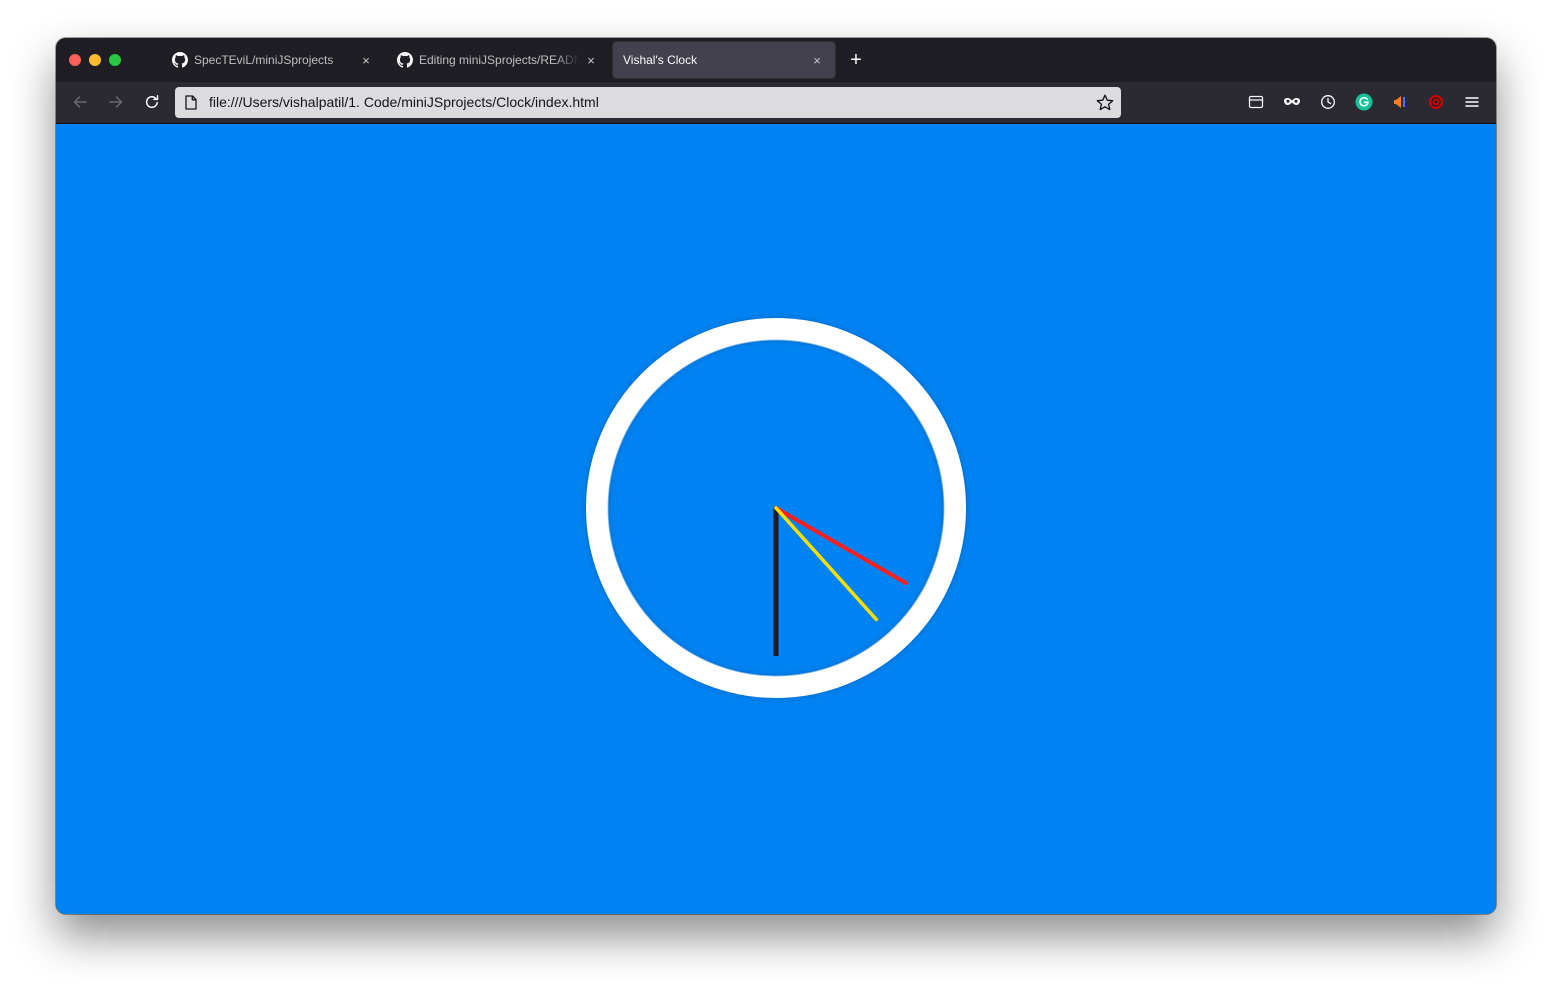 The image size is (1552, 989). I want to click on clock-hands, so click(840, 581).